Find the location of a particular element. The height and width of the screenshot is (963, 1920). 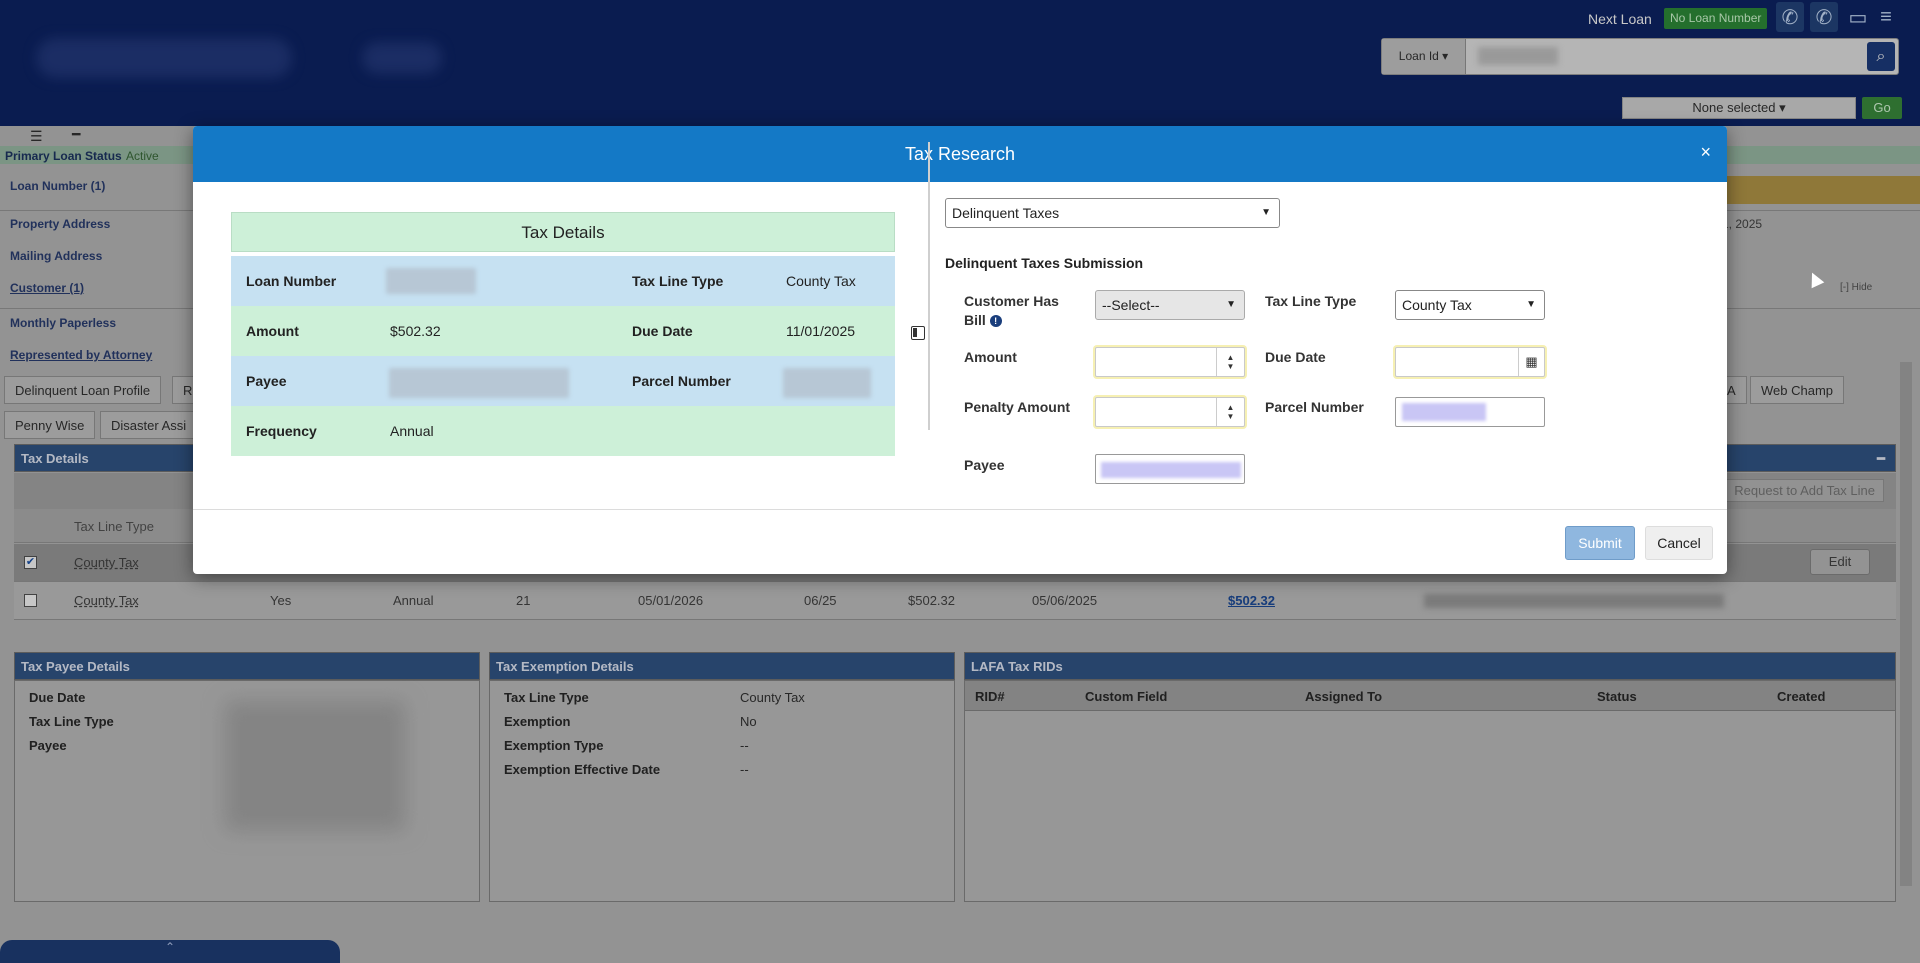

details-row-payee: Payee Parcel Number is located at coordinates (563, 381).